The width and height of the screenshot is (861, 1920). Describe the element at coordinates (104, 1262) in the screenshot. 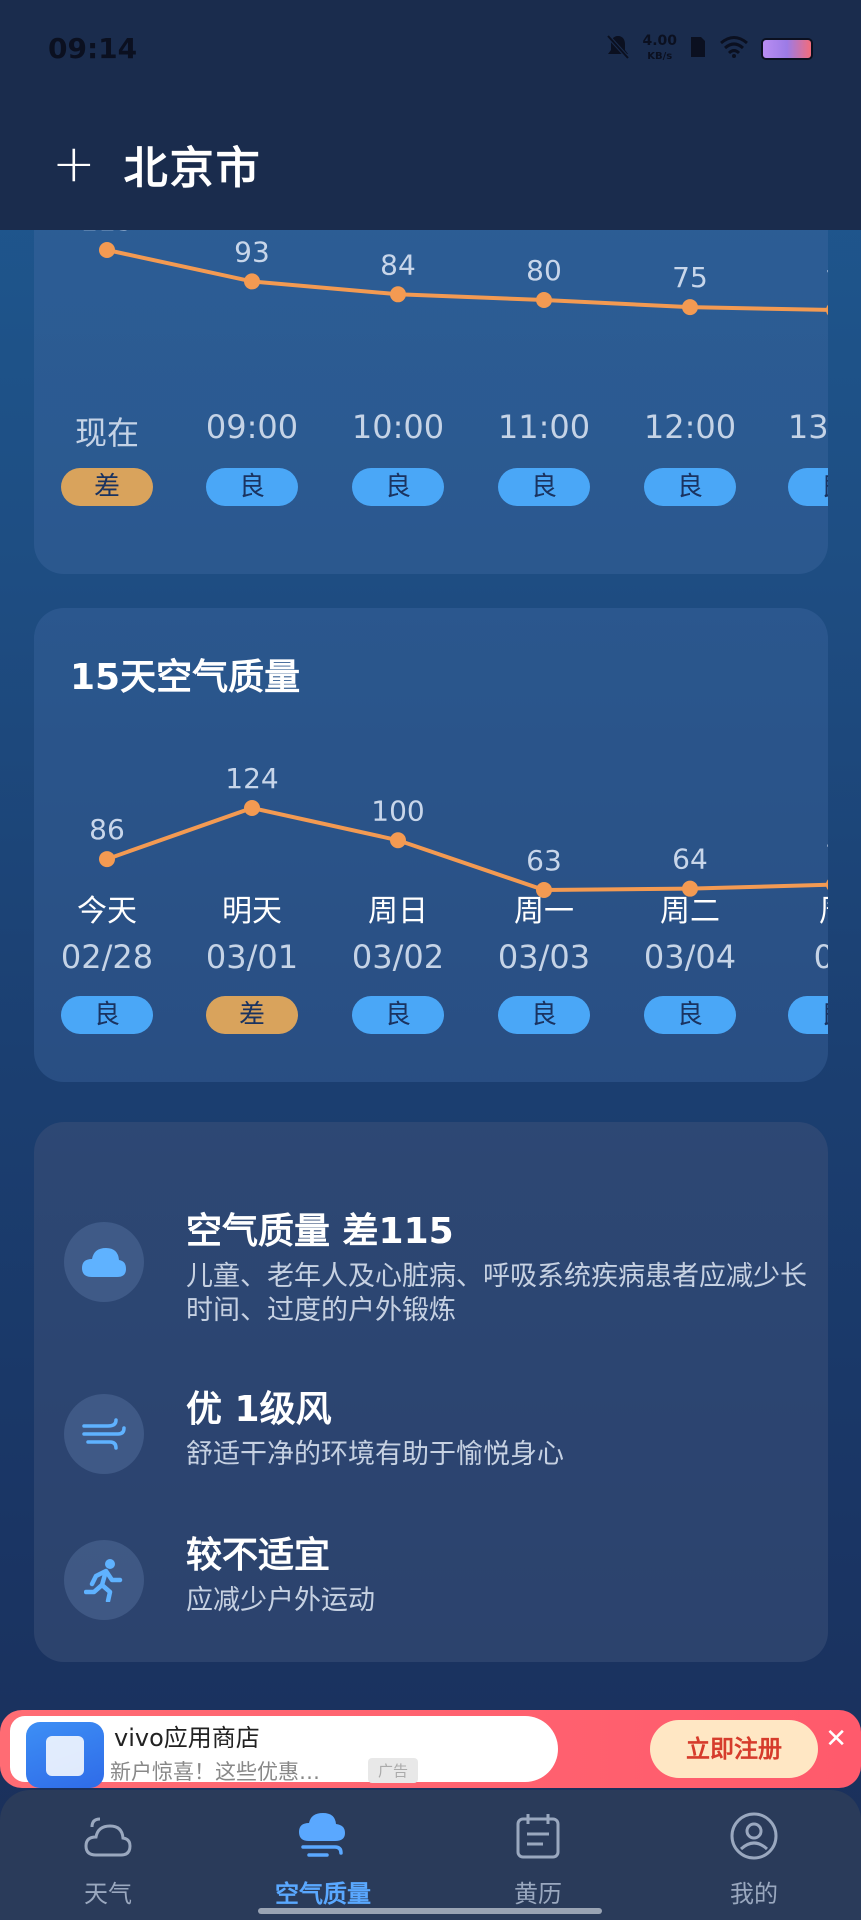

I see `cloud-icon` at that location.